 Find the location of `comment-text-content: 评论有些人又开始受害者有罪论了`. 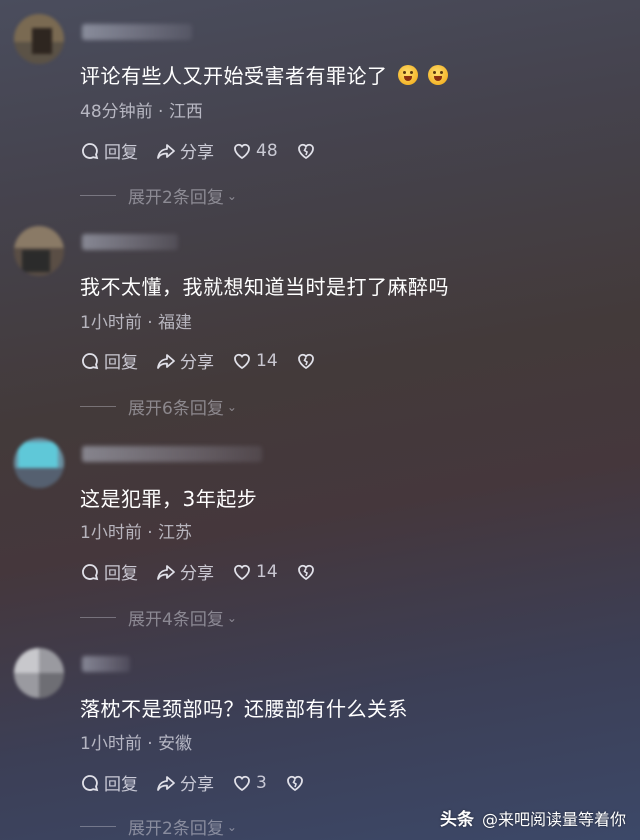

comment-text-content: 评论有些人又开始受害者有罪论了 is located at coordinates (234, 76).